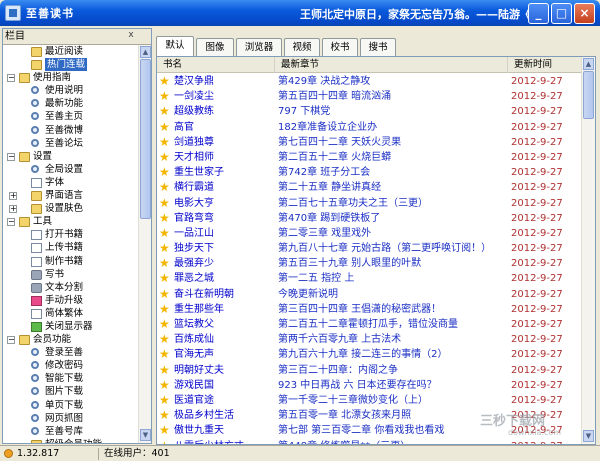 The image size is (600, 461). I want to click on table-row: ★ 官路弯弯 第470章 踢到硬铁板了 2012-9-27, so click(370, 218).